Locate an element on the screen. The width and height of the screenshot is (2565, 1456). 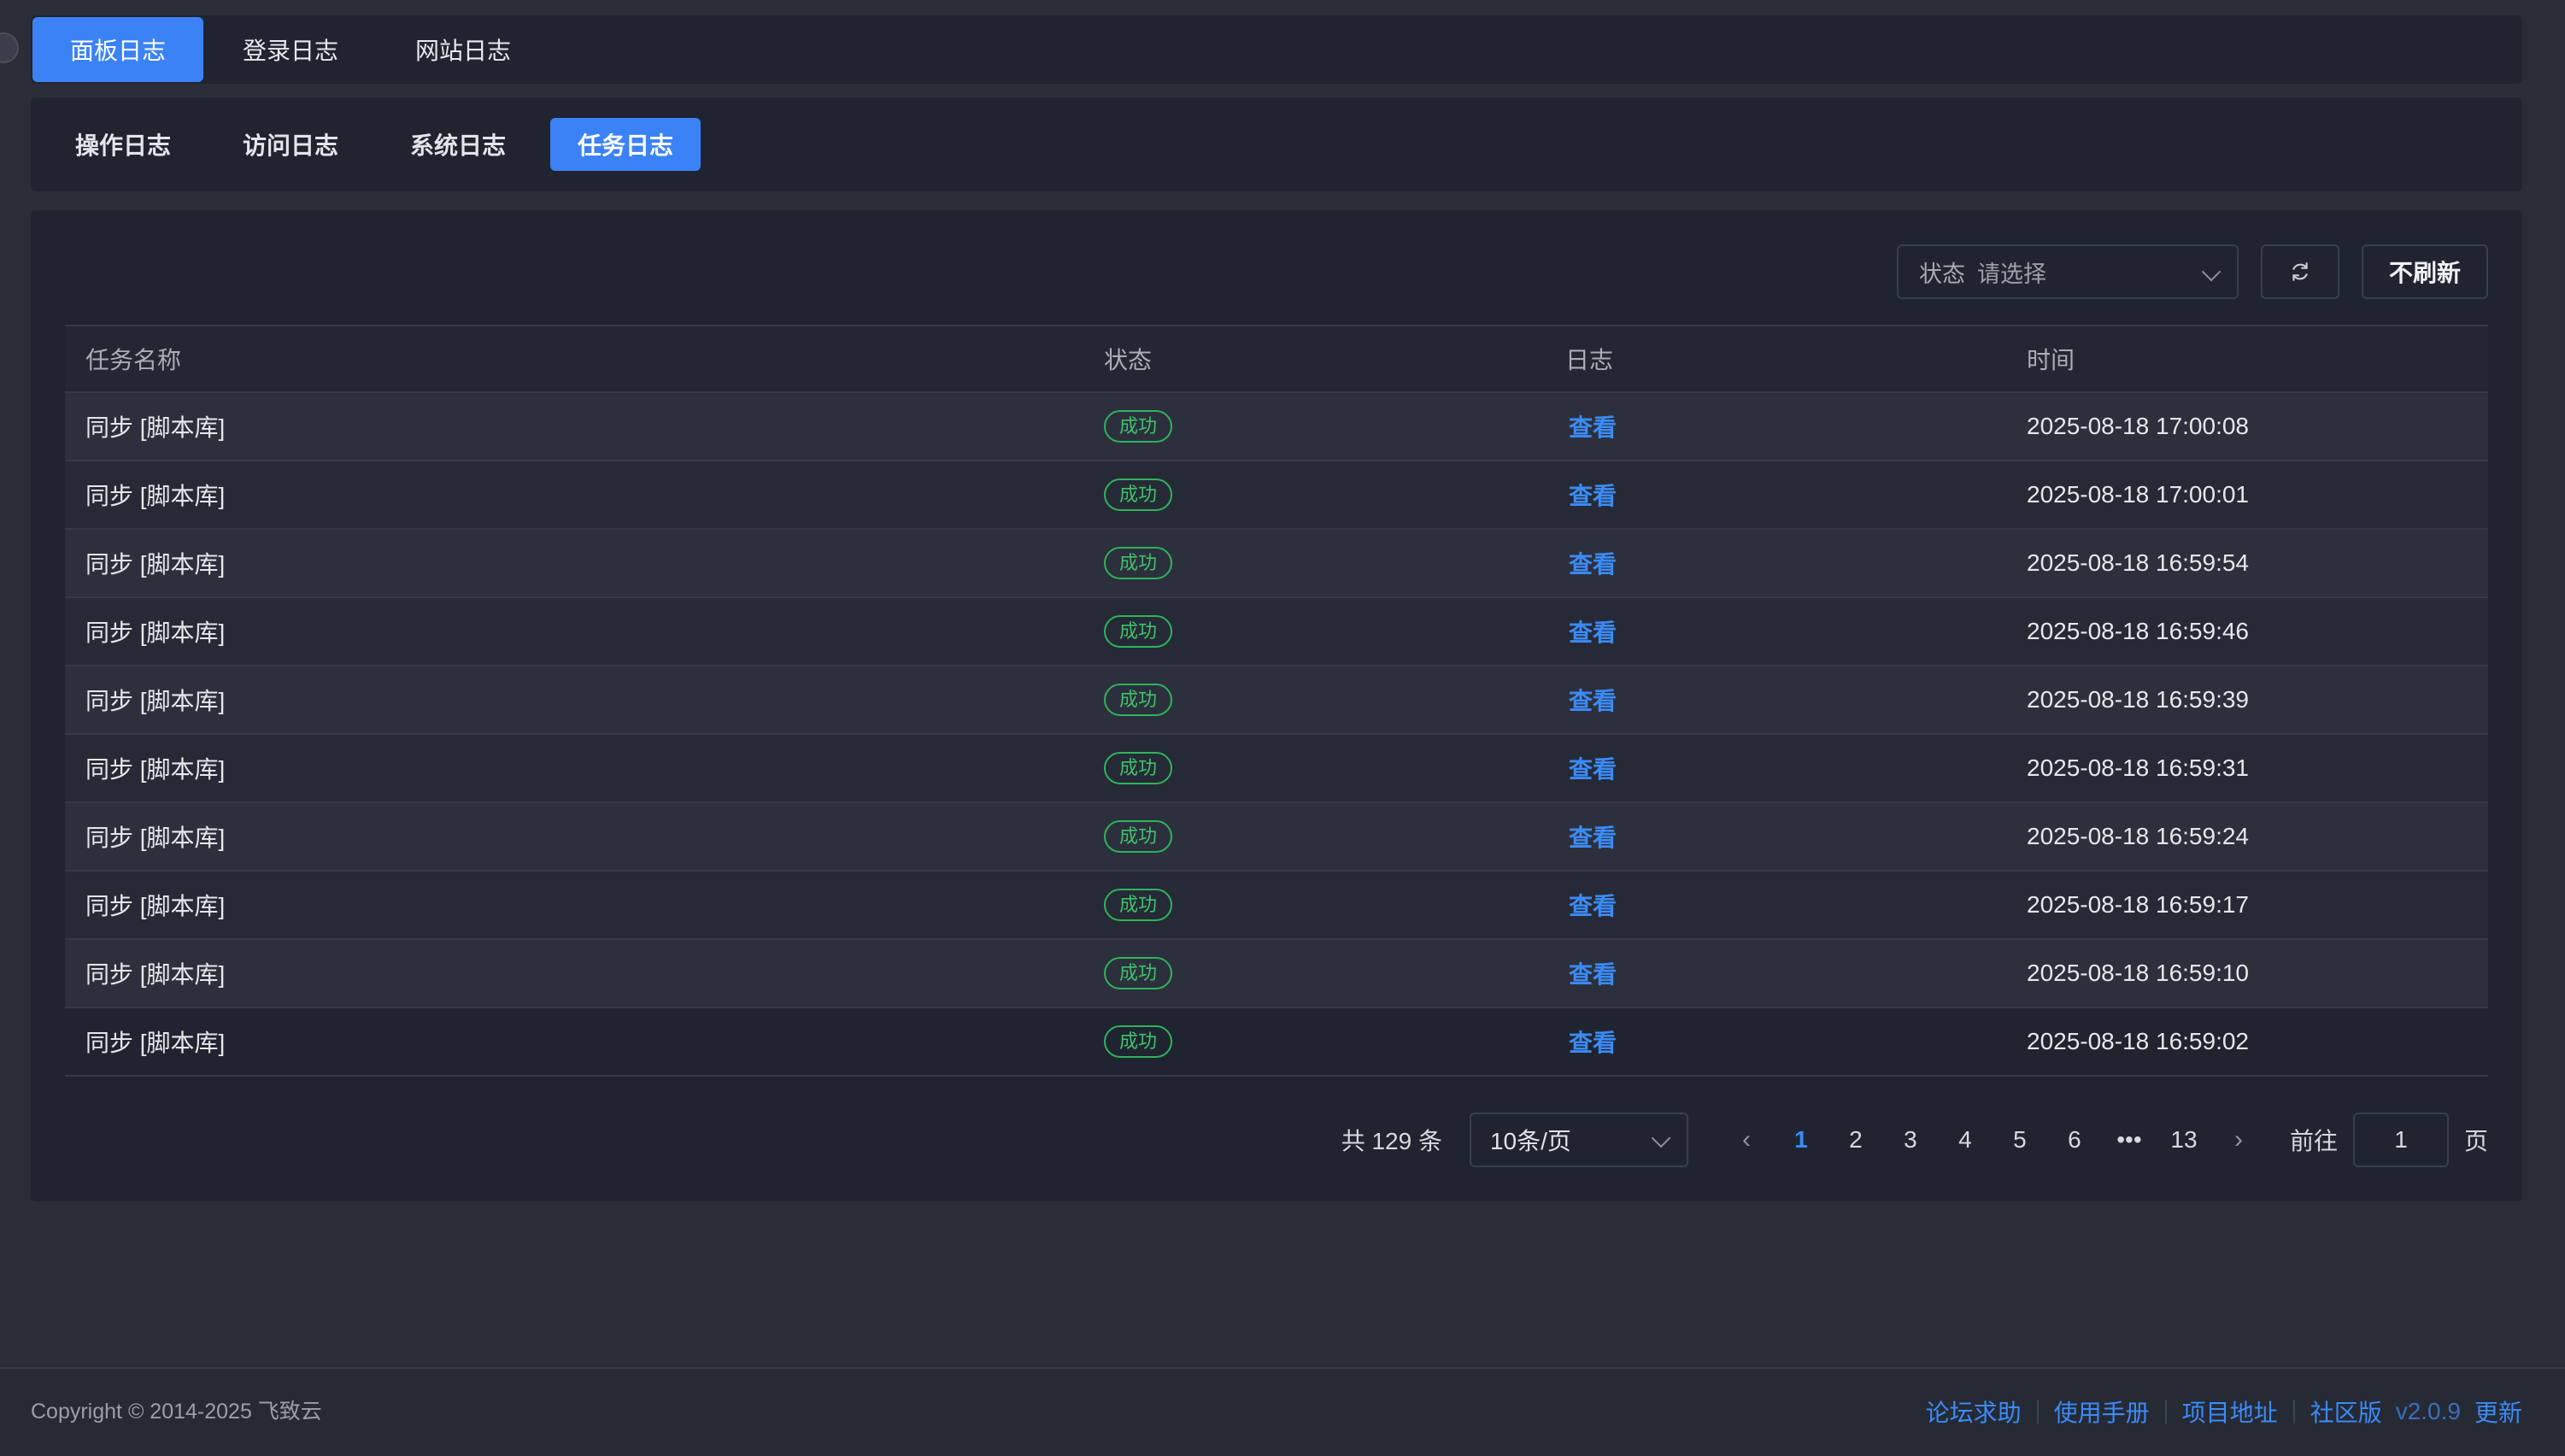
table-header: 任务名称 状态 日志 时间 is located at coordinates (1276, 359).